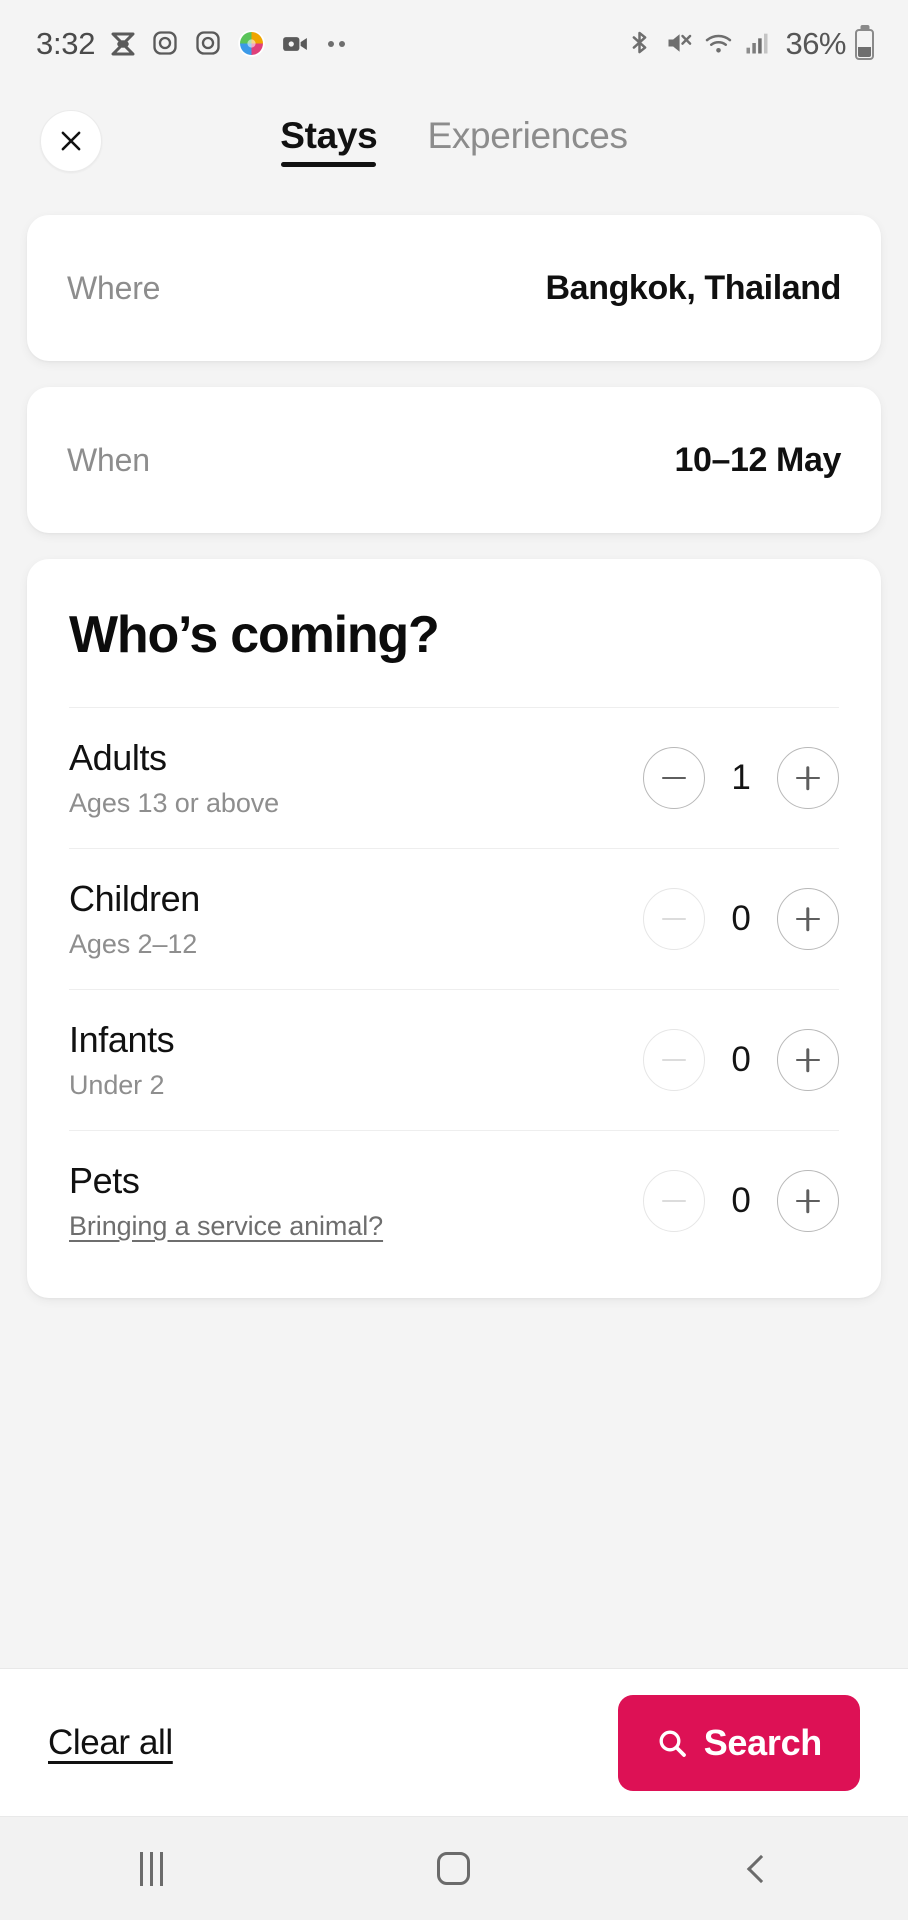  What do you see at coordinates (337, 44) in the screenshot?
I see `more-dots-icon` at bounding box center [337, 44].